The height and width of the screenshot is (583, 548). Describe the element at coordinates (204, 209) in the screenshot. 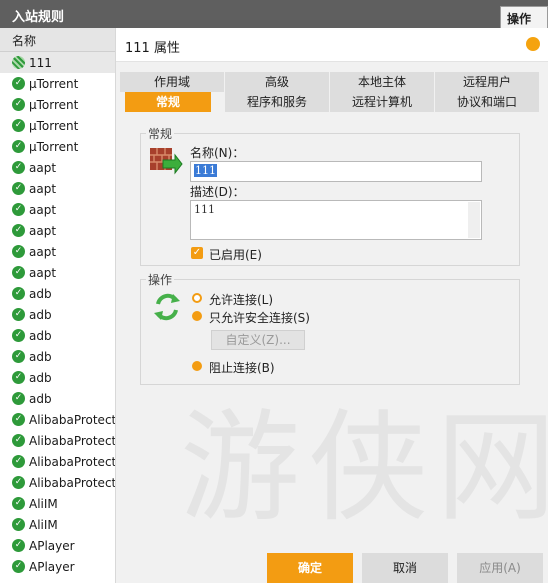

I see `description-value: 111` at that location.